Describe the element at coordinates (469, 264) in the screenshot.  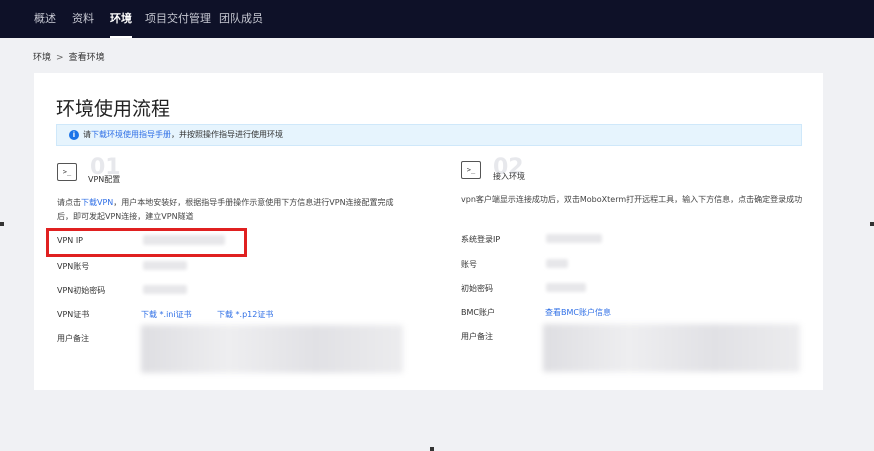
I see `account-label: 账号` at that location.